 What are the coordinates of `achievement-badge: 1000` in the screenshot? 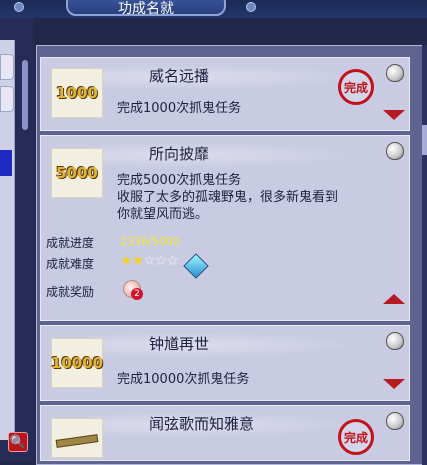 It's located at (77, 93).